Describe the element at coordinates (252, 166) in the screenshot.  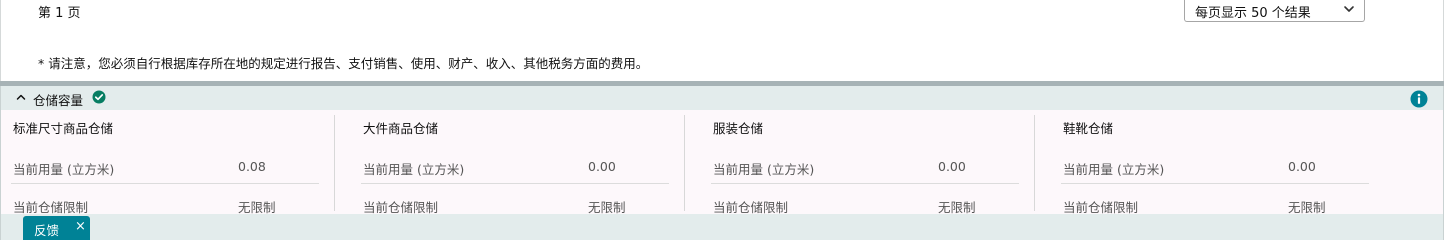
I see `usage-value: 0.08` at that location.